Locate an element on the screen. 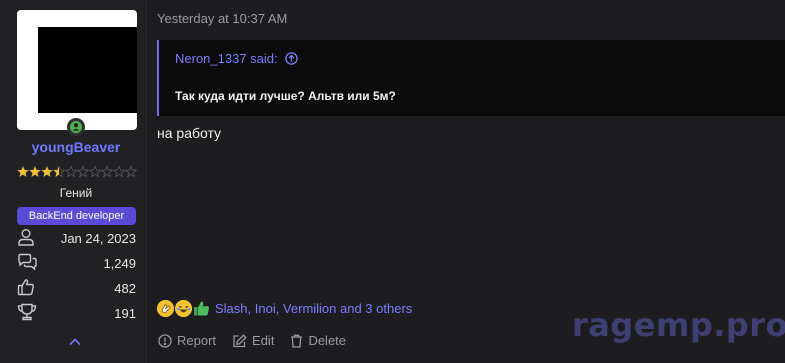 The image size is (785, 363). reaction-users-link: Slash, Inoi, Vermilion and 3 others is located at coordinates (313, 308).